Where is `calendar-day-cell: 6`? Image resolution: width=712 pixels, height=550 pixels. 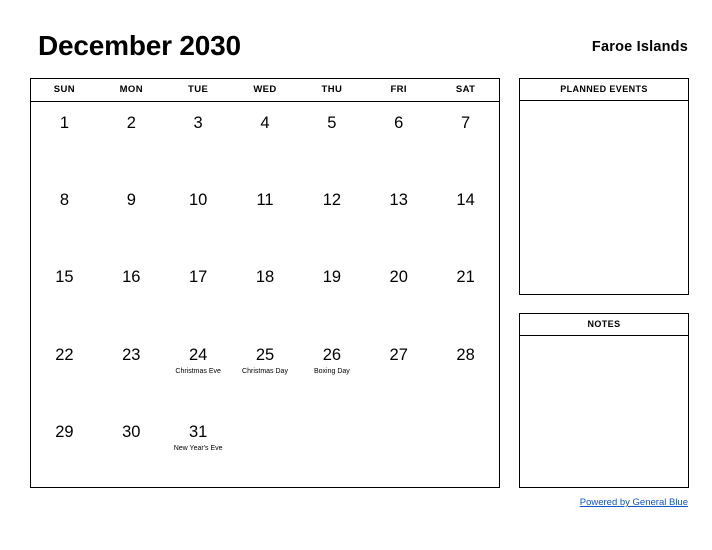 calendar-day-cell: 6 is located at coordinates (398, 140).